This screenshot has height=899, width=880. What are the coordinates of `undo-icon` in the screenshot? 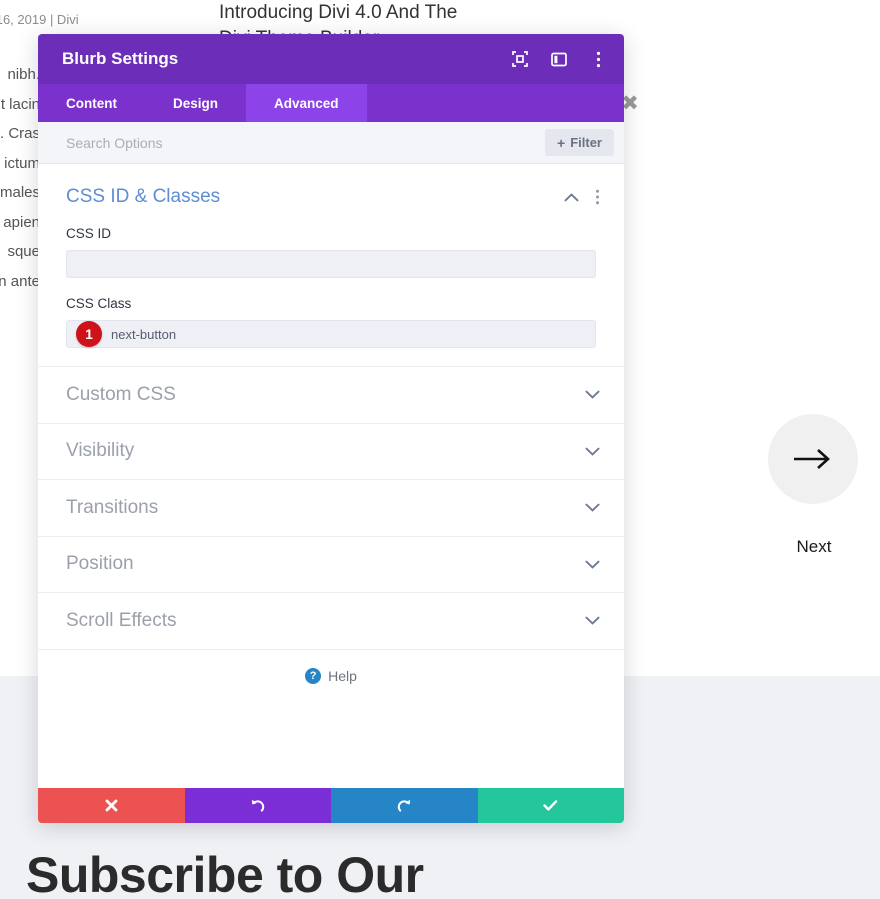 It's located at (257, 805).